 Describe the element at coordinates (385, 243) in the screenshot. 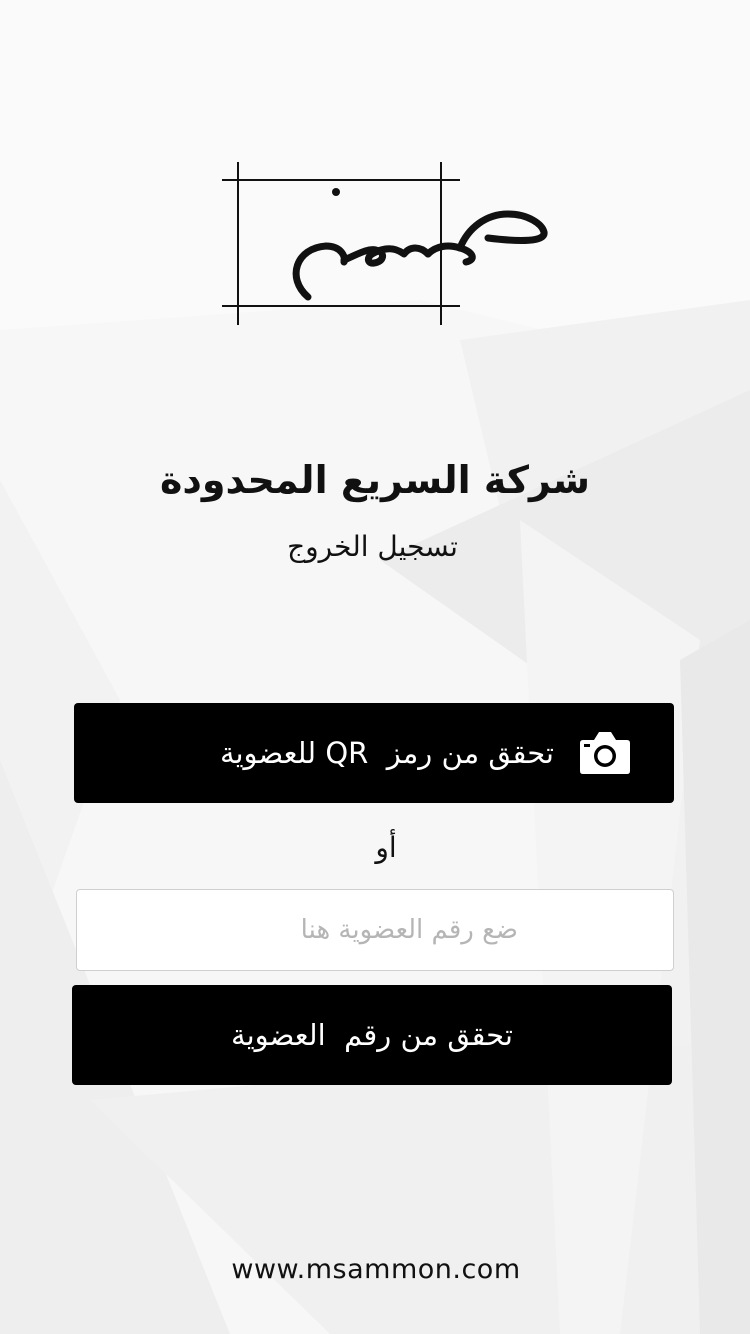

I see `company-logo` at that location.